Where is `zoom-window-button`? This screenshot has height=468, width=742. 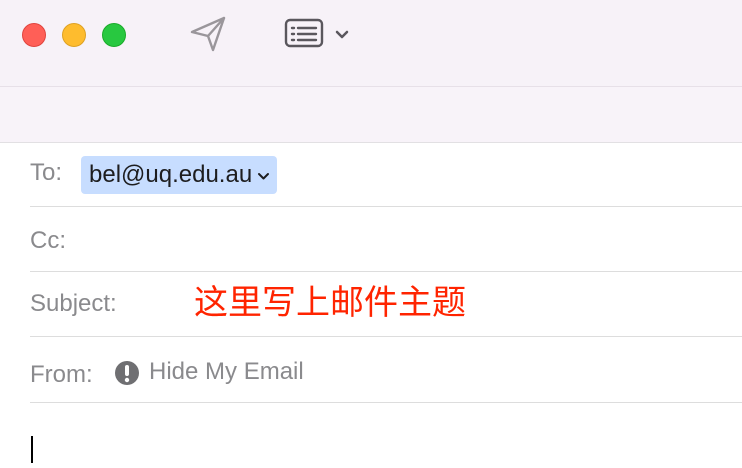 zoom-window-button is located at coordinates (114, 35).